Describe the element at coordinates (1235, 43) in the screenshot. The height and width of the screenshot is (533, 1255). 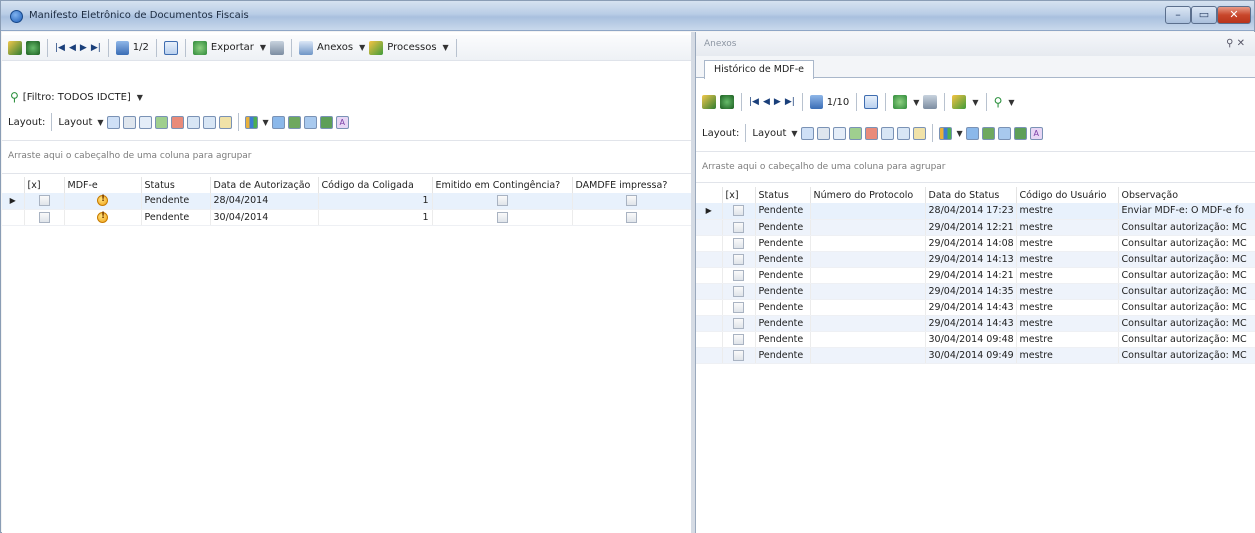
I see `panel-pin-close-buttons: ⚲ ✕` at that location.